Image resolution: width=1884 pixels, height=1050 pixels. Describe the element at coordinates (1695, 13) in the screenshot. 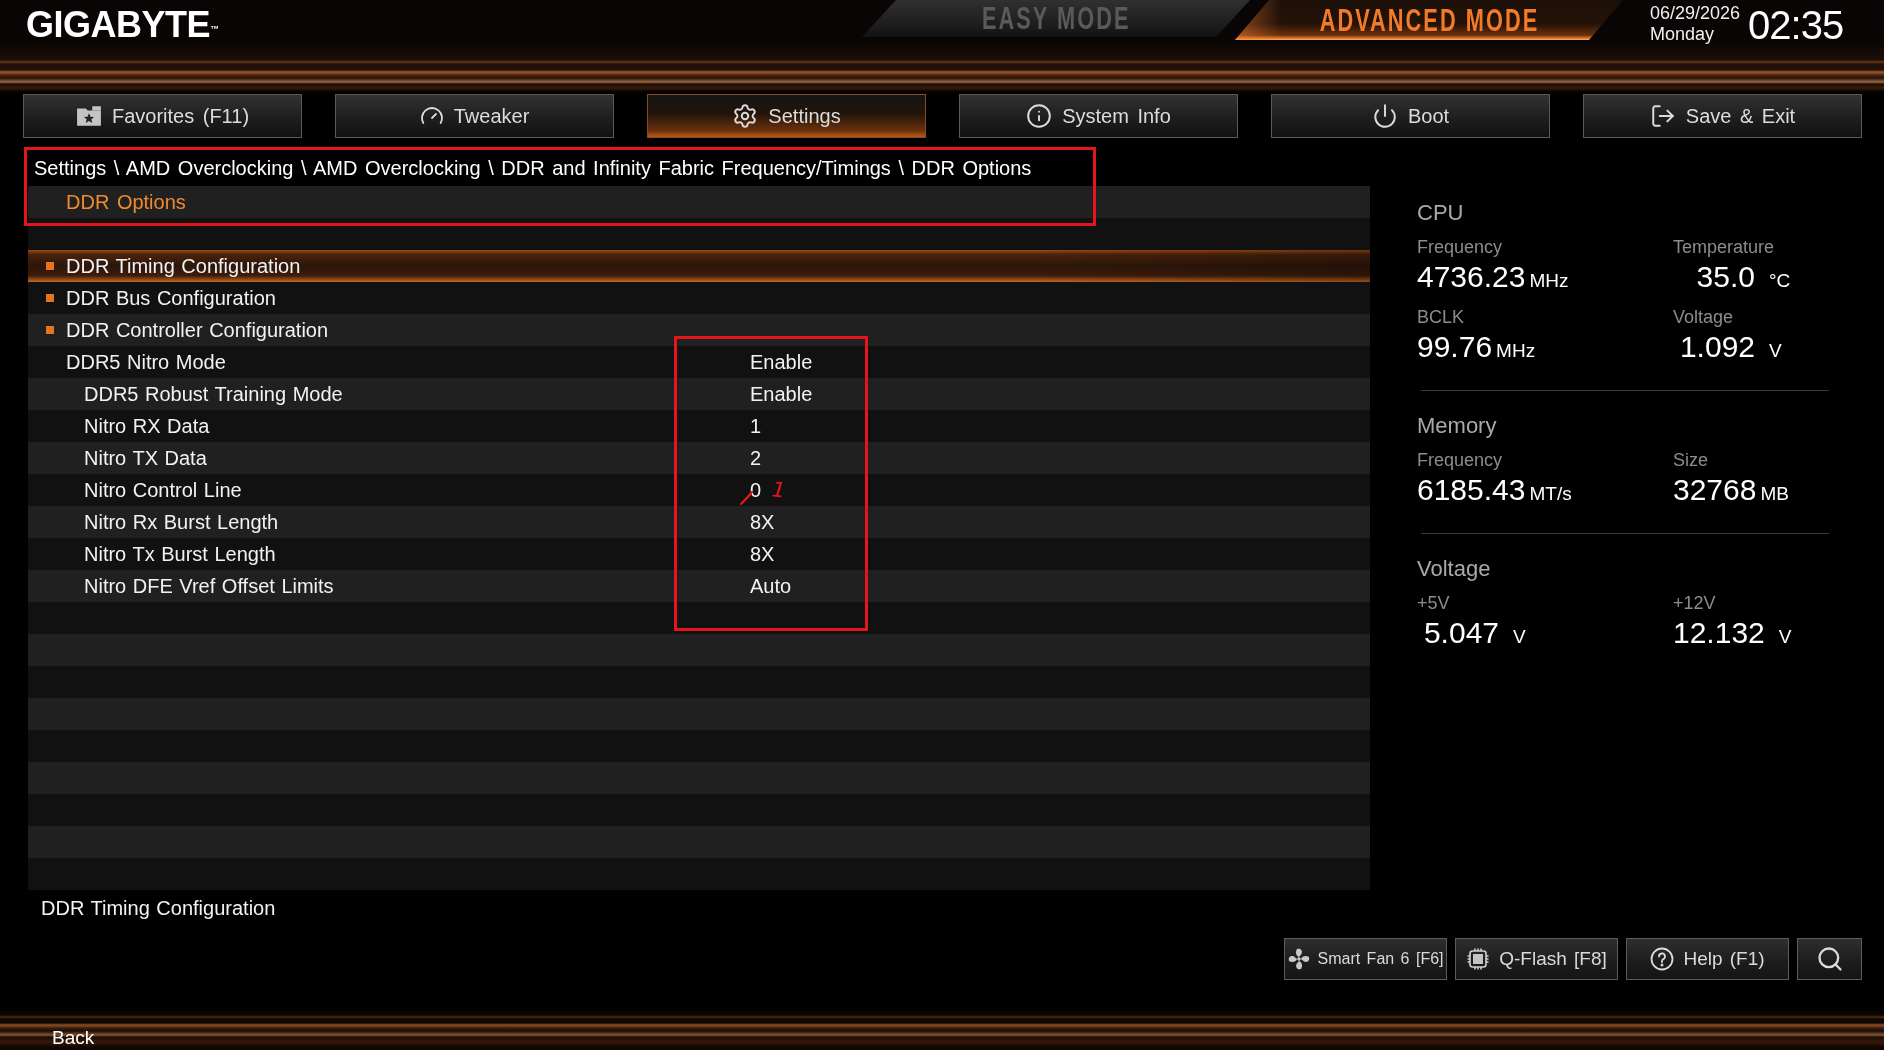

I see `date-text: 06/29/2026` at that location.